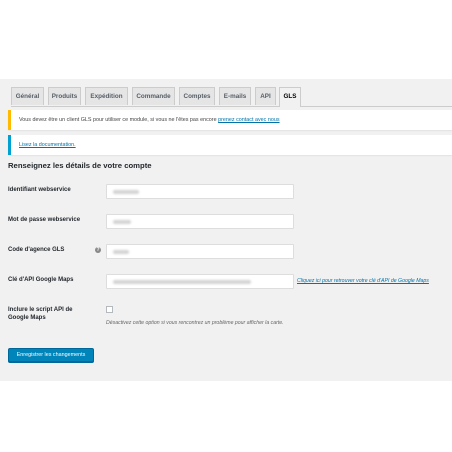 This screenshot has width=452, height=452. Describe the element at coordinates (51, 355) in the screenshot. I see `save-button: Enregistrer les changements` at that location.